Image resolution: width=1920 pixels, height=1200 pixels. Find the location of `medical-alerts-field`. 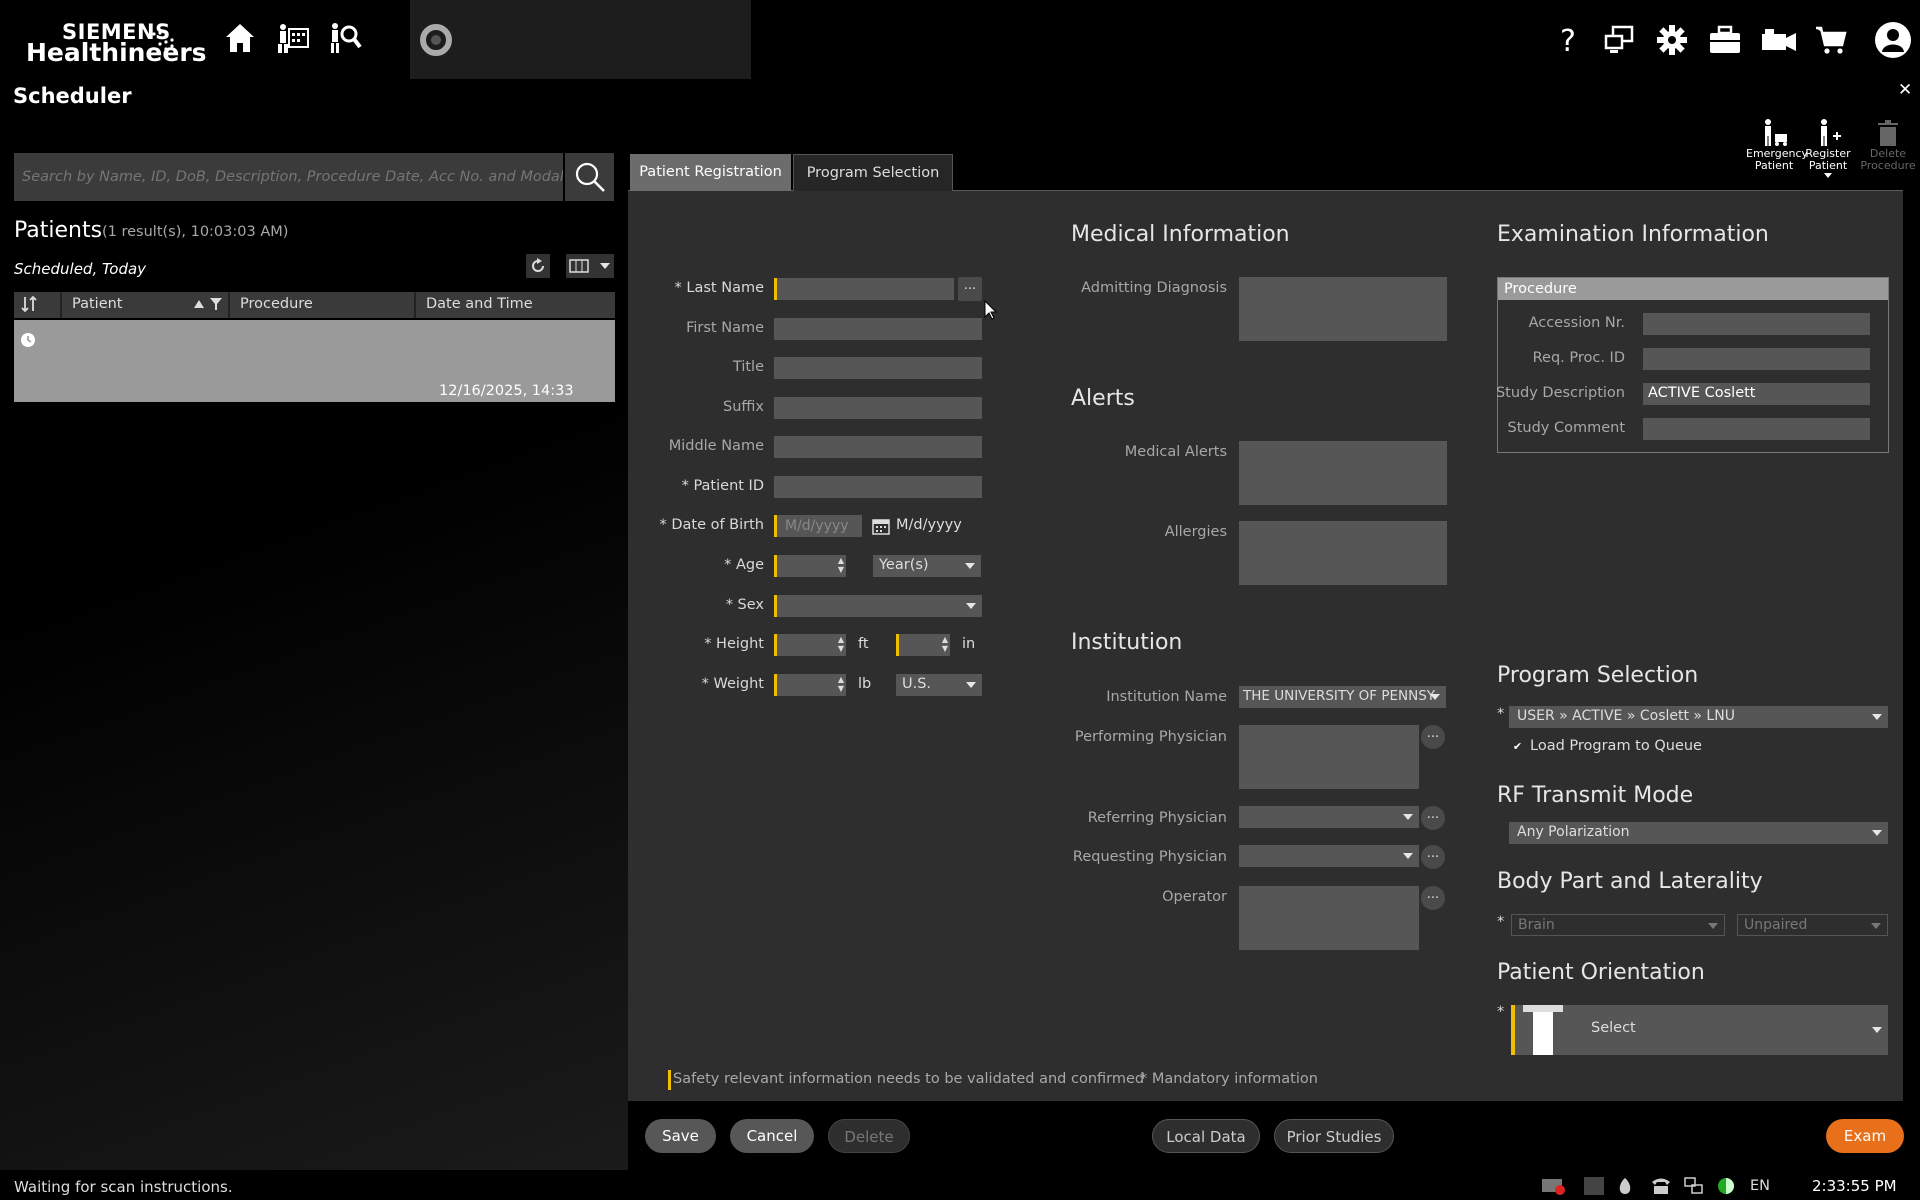

medical-alerts-field is located at coordinates (1343, 473).